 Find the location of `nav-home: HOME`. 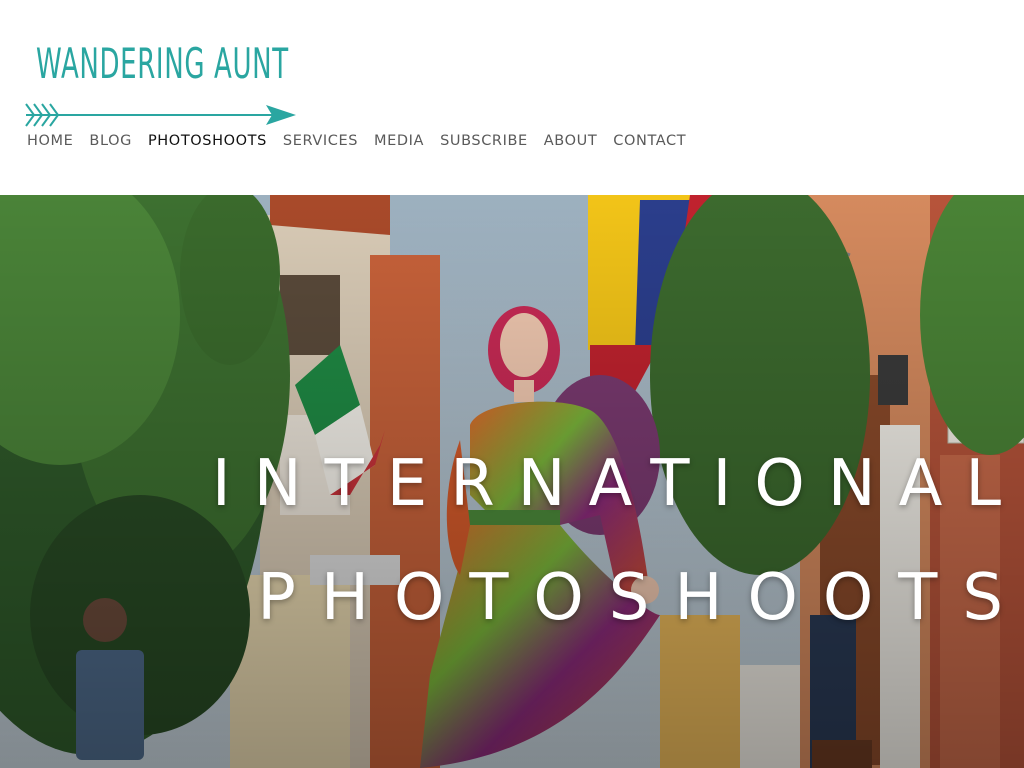

nav-home: HOME is located at coordinates (50, 141).